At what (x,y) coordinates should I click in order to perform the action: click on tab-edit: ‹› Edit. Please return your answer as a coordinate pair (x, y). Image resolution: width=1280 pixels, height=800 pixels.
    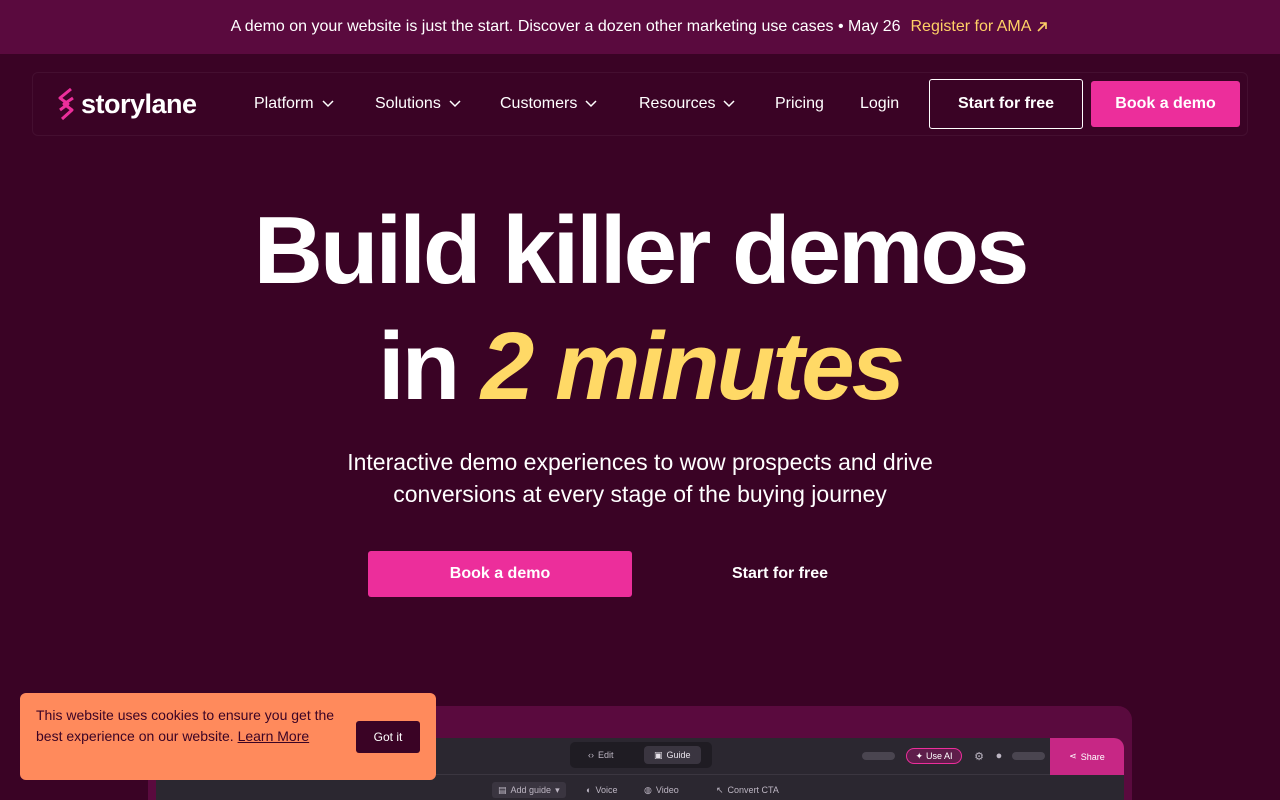
    Looking at the image, I should click on (601, 755).